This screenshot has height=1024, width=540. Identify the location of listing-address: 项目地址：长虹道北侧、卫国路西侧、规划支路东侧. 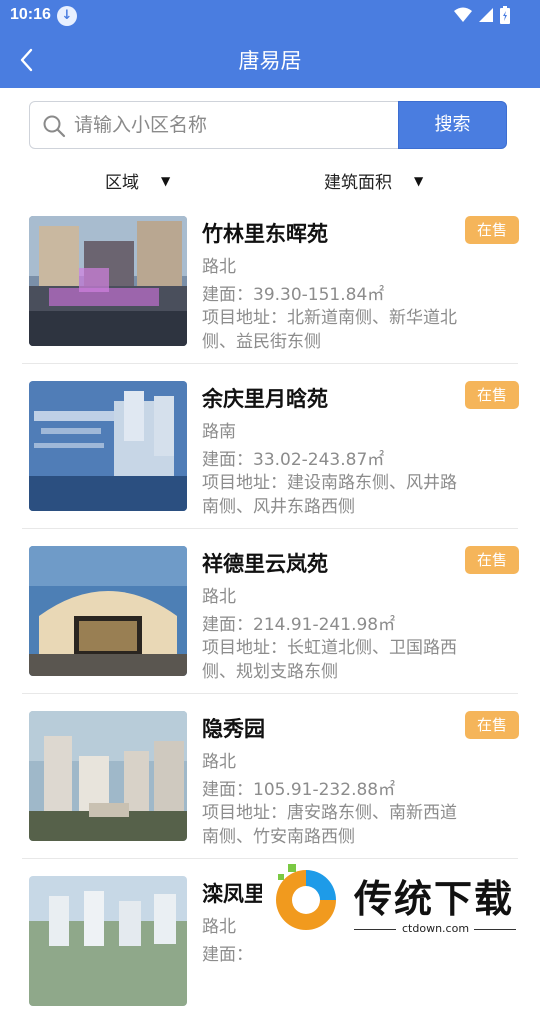
(329, 660).